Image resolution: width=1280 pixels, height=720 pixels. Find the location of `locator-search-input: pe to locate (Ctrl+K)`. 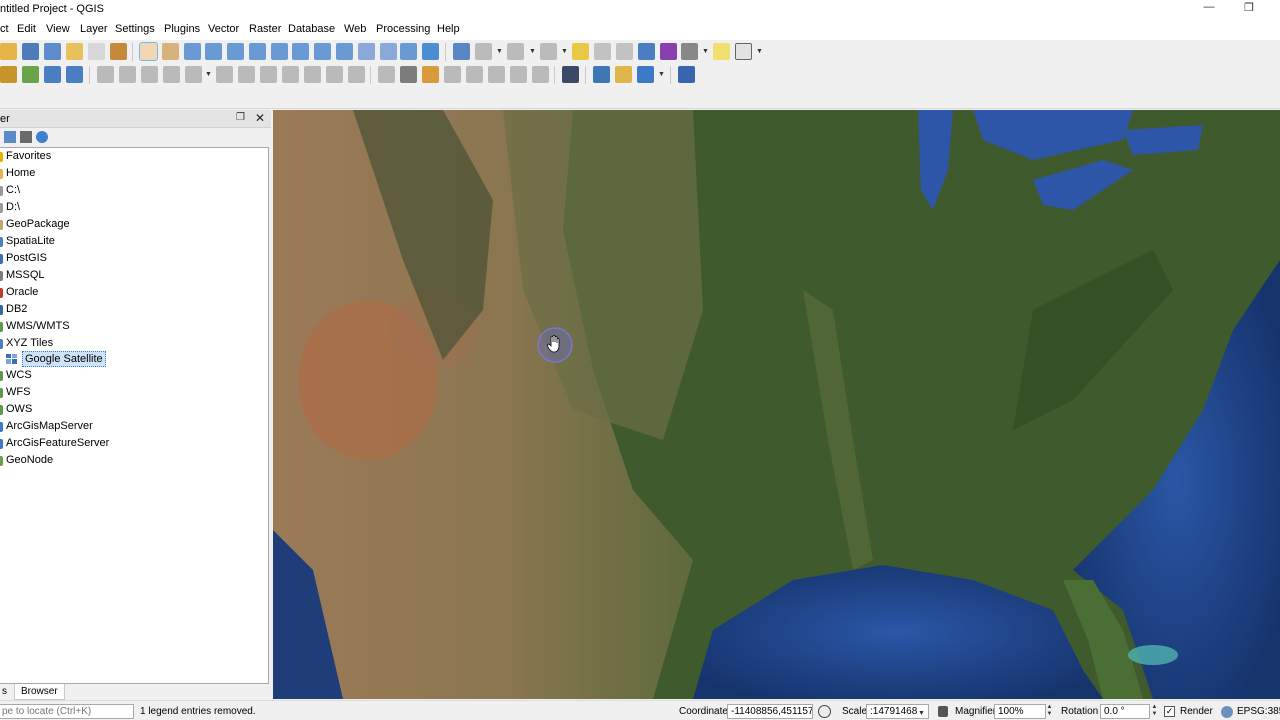

locator-search-input: pe to locate (Ctrl+K) is located at coordinates (67, 711).